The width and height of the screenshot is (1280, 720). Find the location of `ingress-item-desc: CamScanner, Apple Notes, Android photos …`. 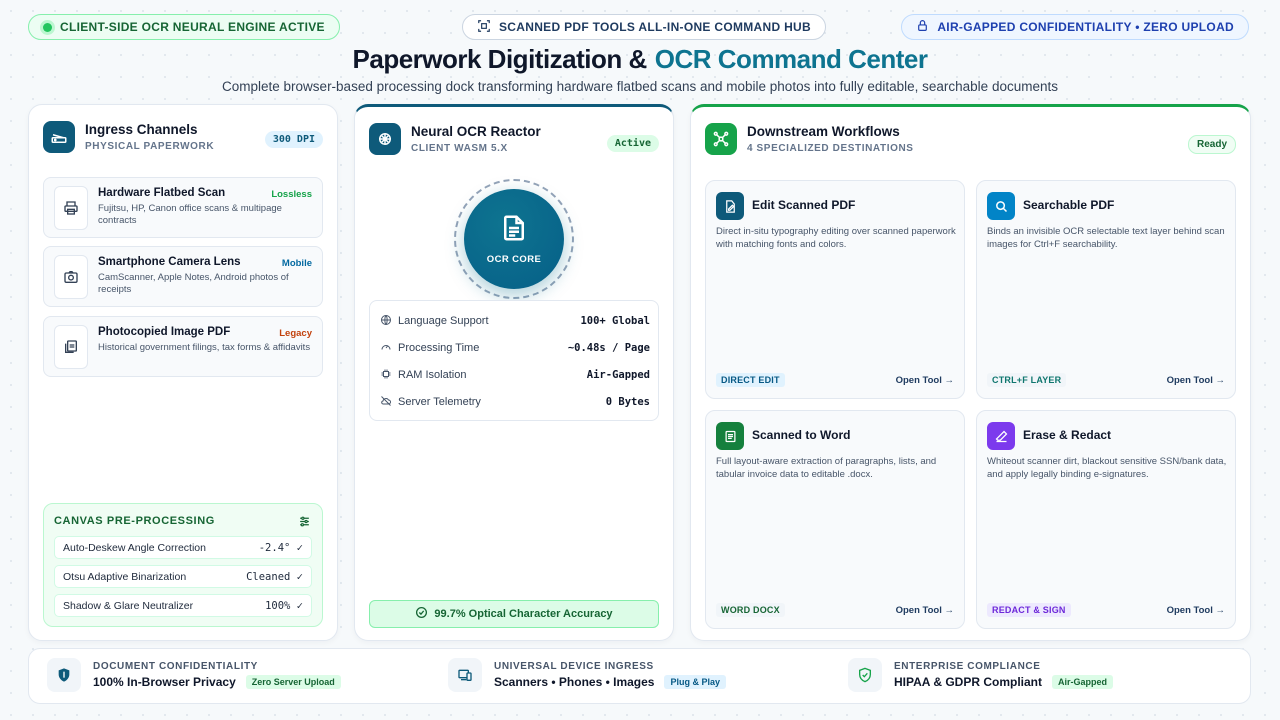

ingress-item-desc: CamScanner, Apple Notes, Android photos … is located at coordinates (193, 283).